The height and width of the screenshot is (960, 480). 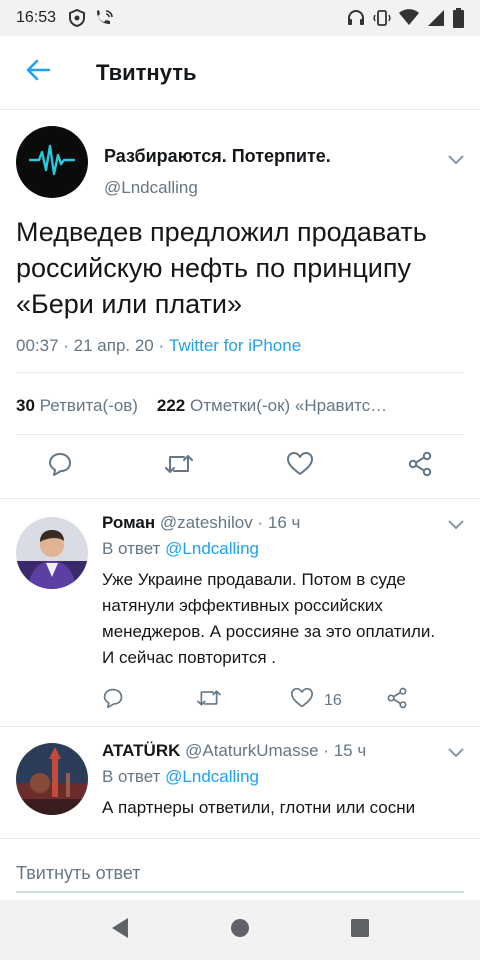 I want to click on reply-actions: 16, so click(x=267, y=701).